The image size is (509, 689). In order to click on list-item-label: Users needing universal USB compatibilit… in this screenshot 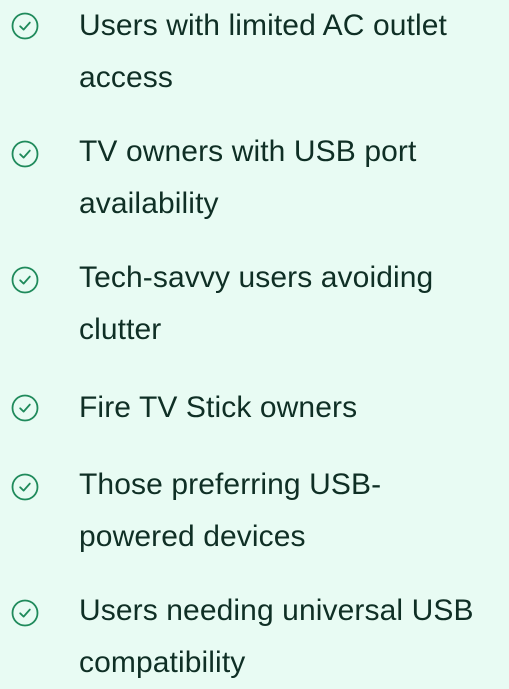, I will do `click(294, 637)`.